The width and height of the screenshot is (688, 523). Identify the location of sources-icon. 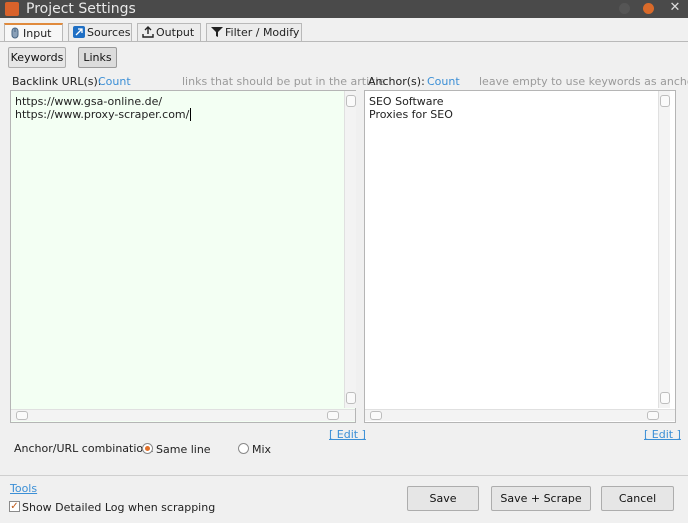
(79, 32).